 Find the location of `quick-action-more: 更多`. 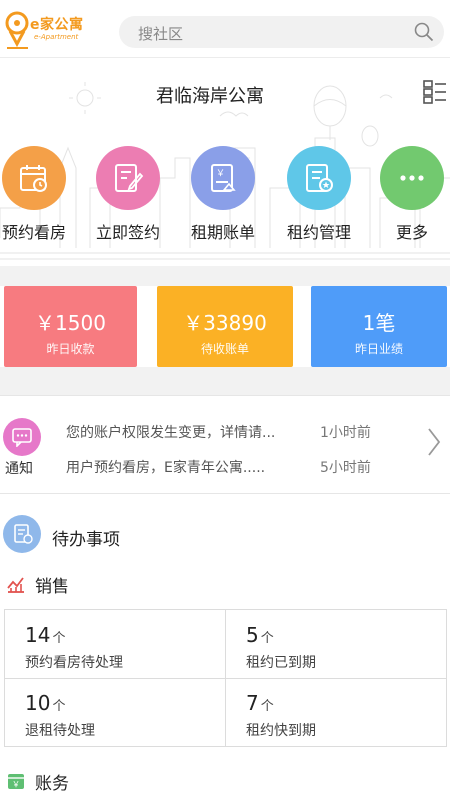

quick-action-more: 更多 is located at coordinates (409, 194).